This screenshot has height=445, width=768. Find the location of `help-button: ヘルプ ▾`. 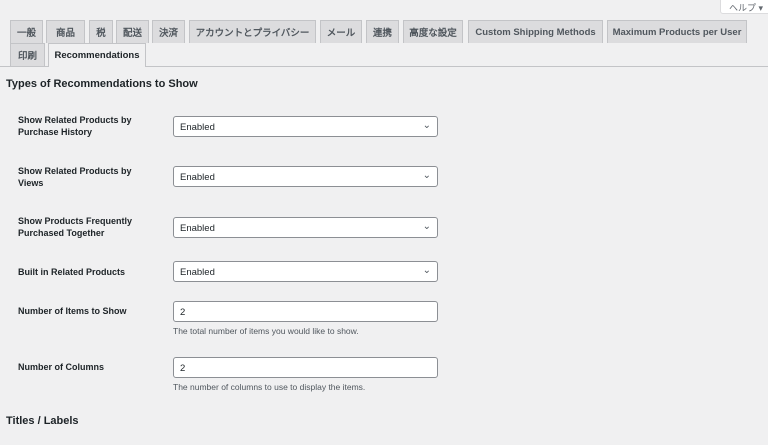

help-button: ヘルプ ▾ is located at coordinates (744, 7).